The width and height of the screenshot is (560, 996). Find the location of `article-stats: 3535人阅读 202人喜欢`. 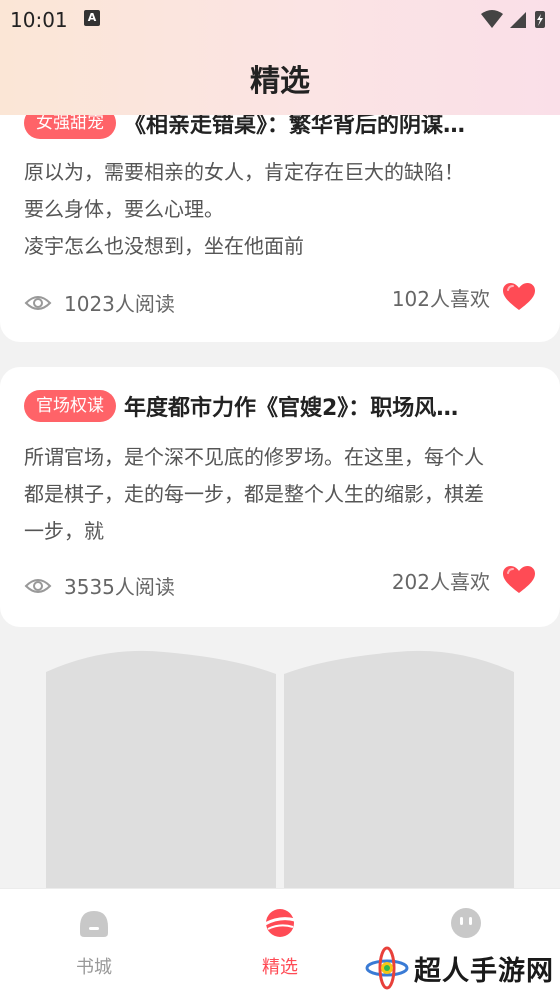

article-stats: 3535人阅读 202人喜欢 is located at coordinates (280, 585).